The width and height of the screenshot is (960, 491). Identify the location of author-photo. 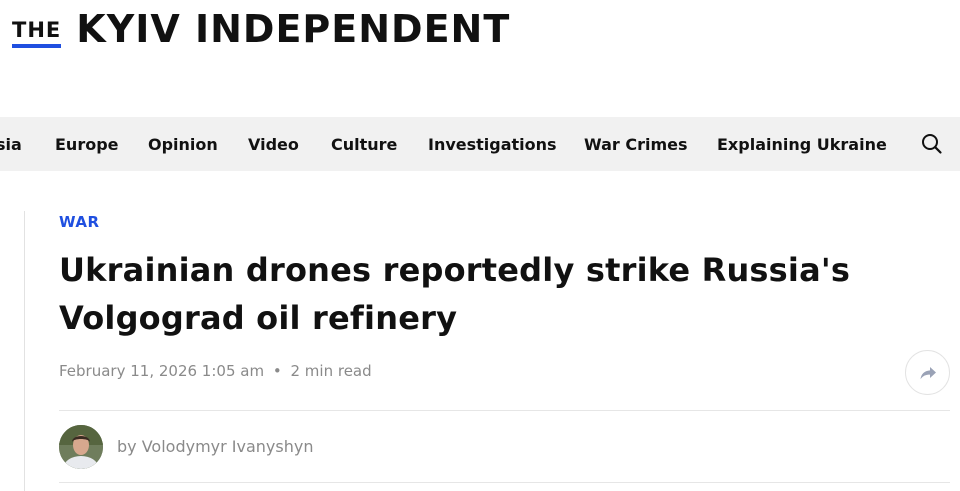
(81, 447).